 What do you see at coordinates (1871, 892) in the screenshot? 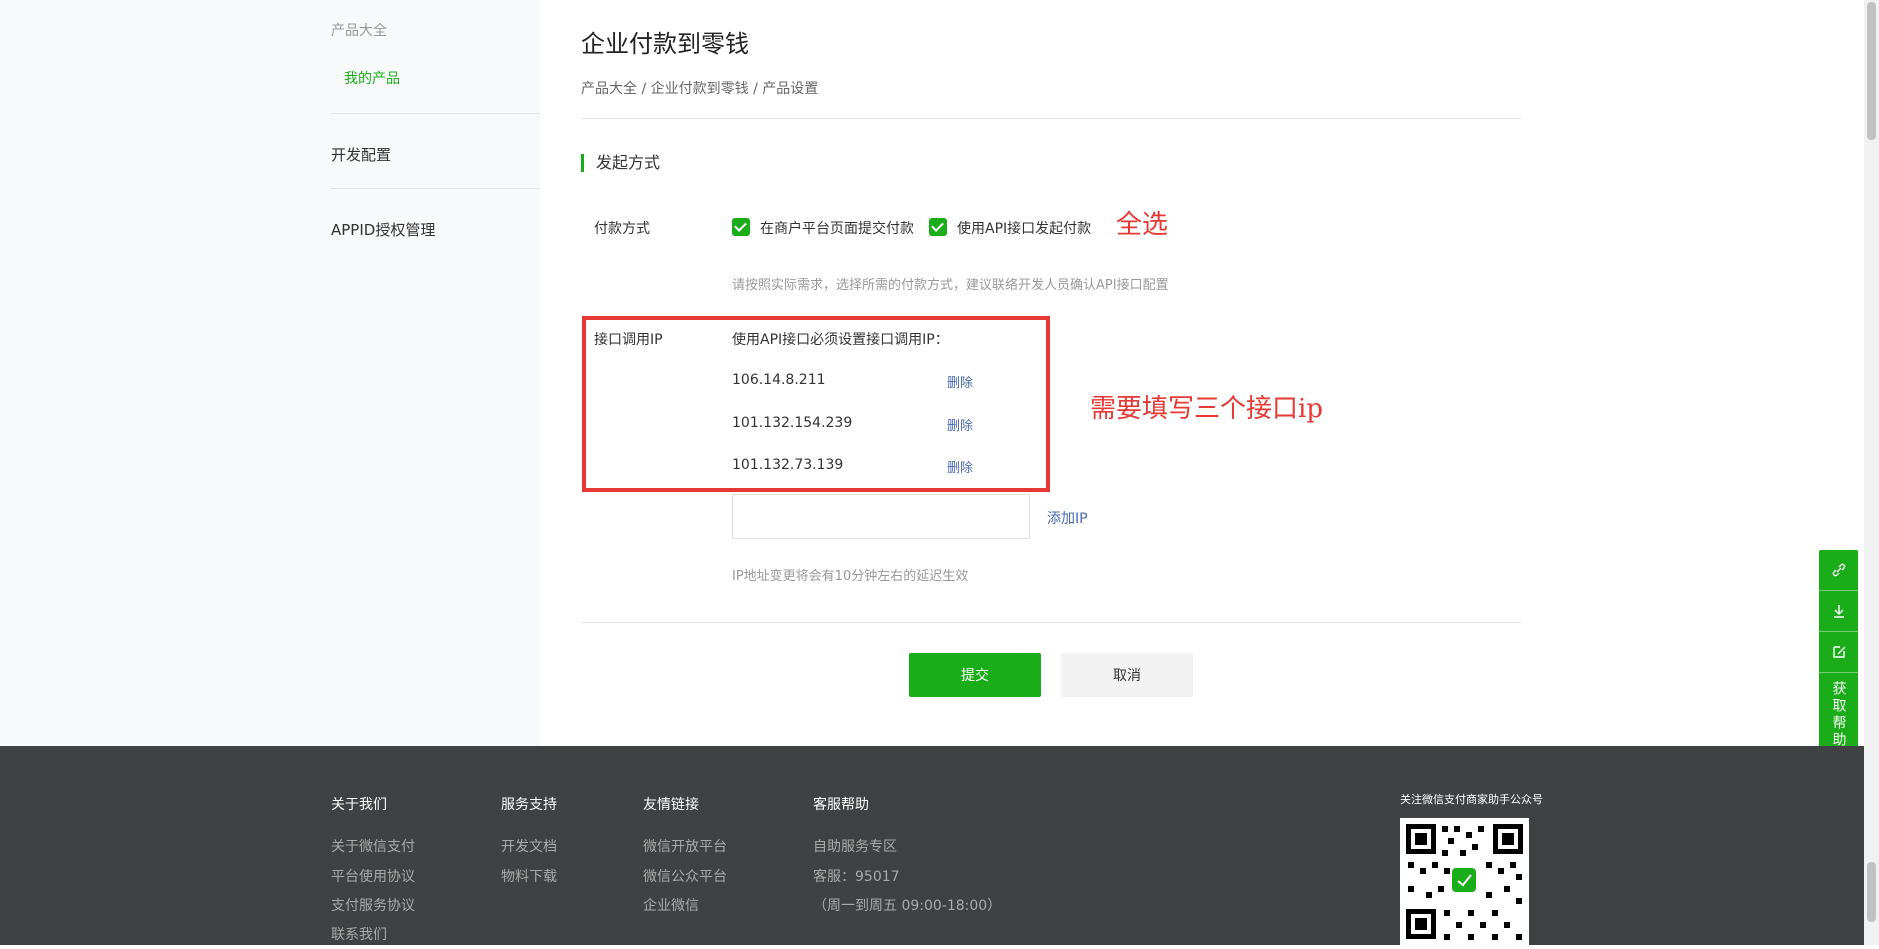
I see `scrollbar-thumb-lower` at bounding box center [1871, 892].